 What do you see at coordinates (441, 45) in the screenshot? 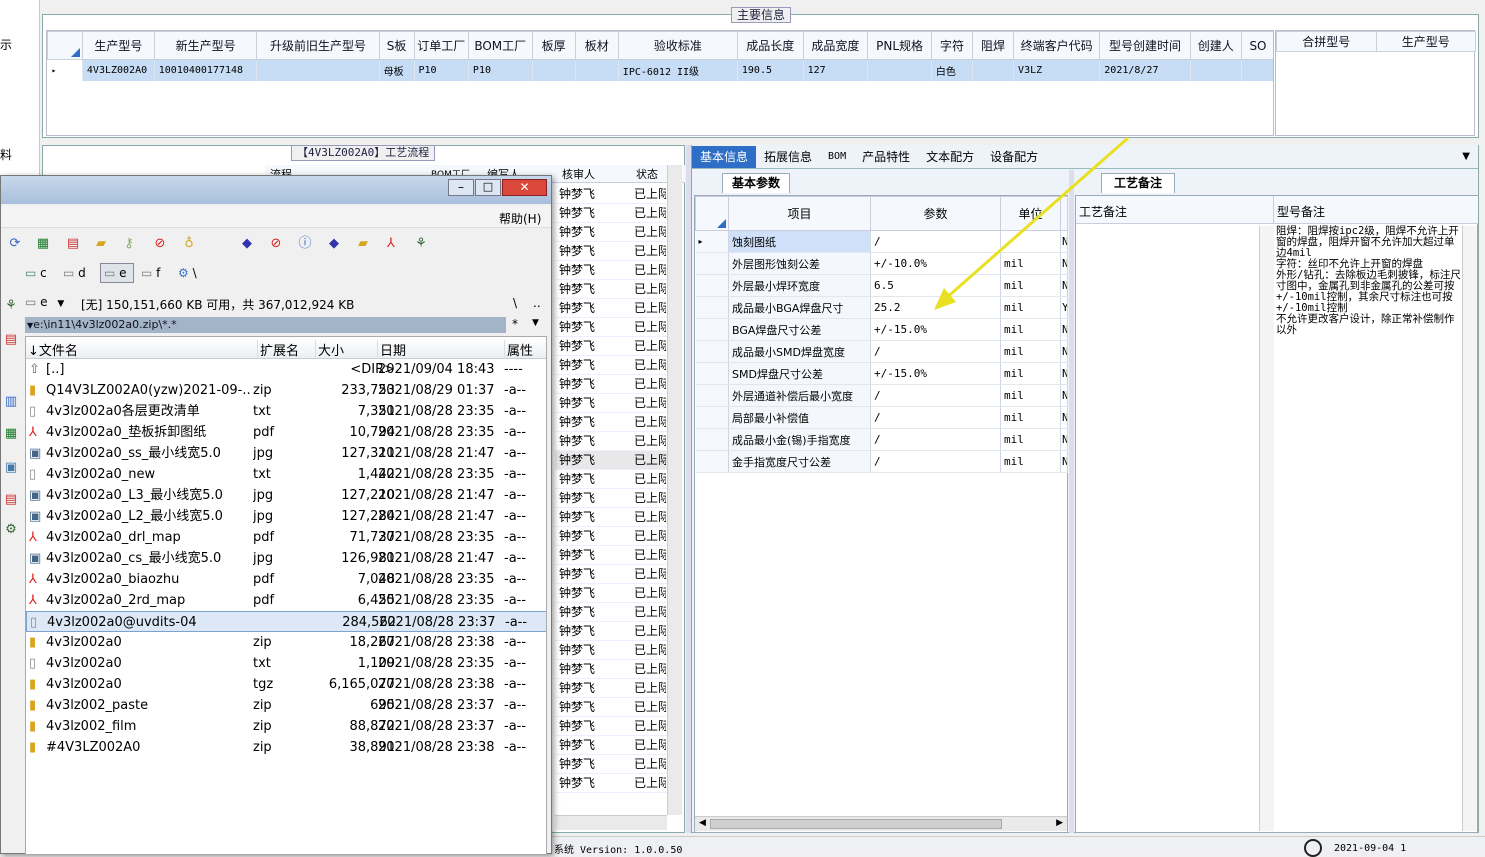
I see `main-col-header: 订单工厂` at bounding box center [441, 45].